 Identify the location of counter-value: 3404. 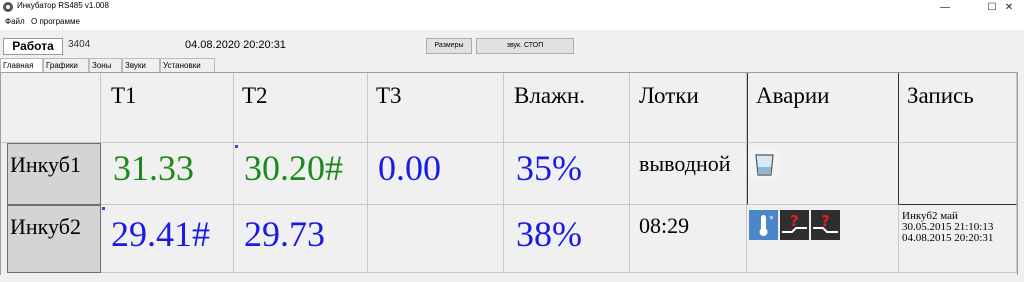
(79, 44).